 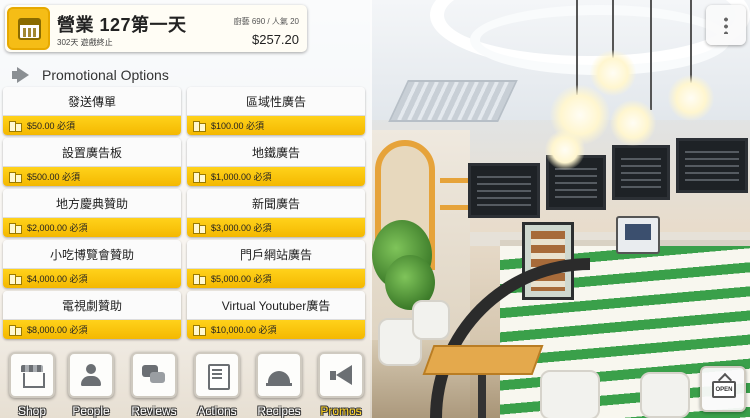 I want to click on stats-readout: 廚藝 690 / 人氣 20, so click(x=266, y=21).